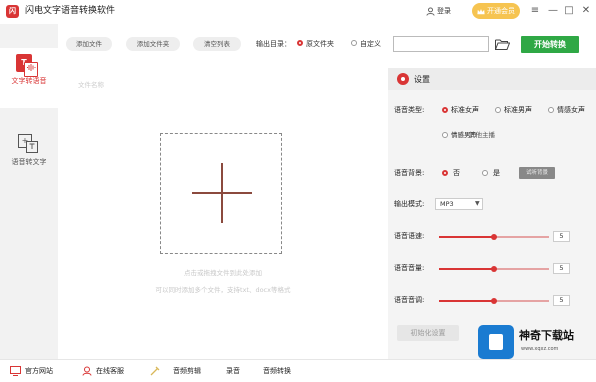 Image resolution: width=596 pixels, height=382 pixels. Describe the element at coordinates (277, 371) in the screenshot. I see `bottom-item-audio-convert: 音频转换` at that location.